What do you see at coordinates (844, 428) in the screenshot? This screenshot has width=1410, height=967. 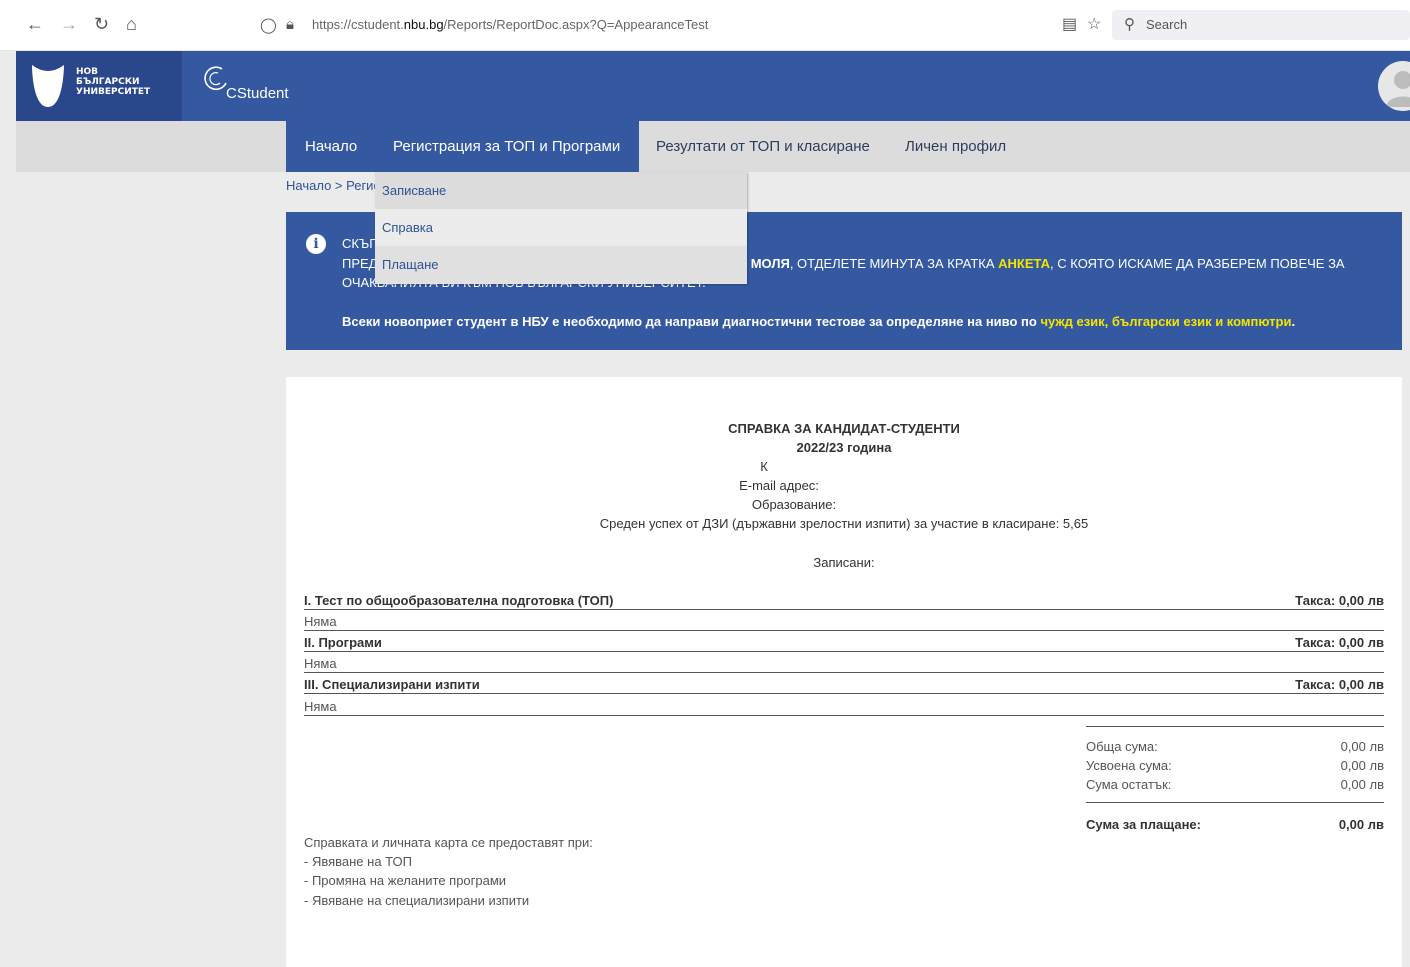 I see `report-title: СПРАВКА ЗА КАНДИДАТ-СТУДЕНТИ` at bounding box center [844, 428].